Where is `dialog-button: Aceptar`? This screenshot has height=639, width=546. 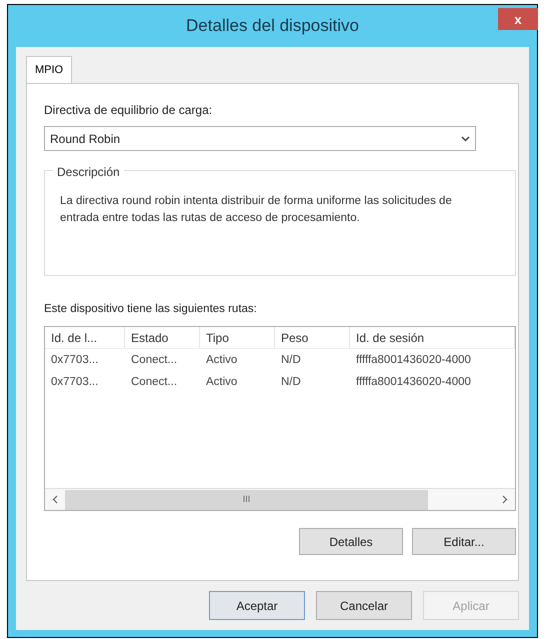
dialog-button: Aceptar is located at coordinates (257, 605).